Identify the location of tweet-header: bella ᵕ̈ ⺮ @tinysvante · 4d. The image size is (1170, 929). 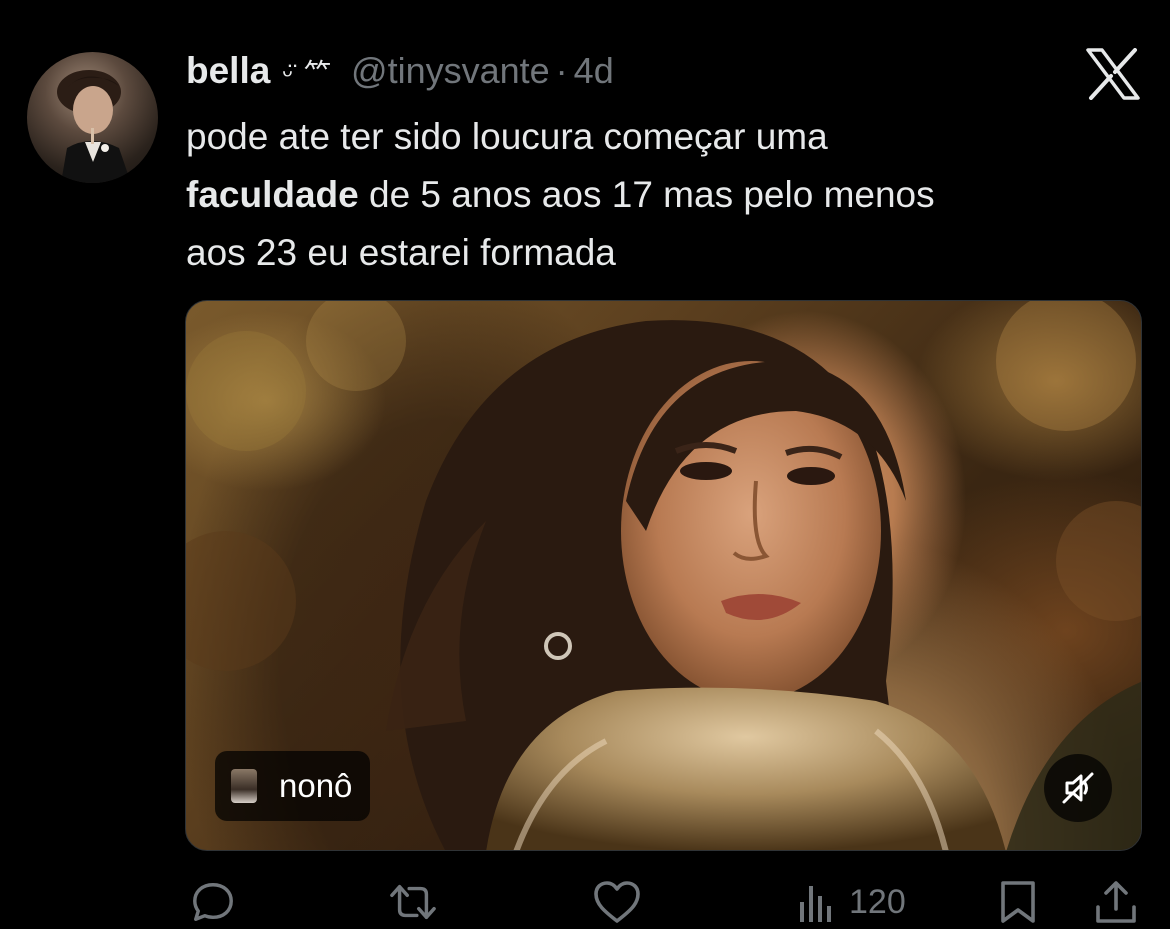
(400, 74).